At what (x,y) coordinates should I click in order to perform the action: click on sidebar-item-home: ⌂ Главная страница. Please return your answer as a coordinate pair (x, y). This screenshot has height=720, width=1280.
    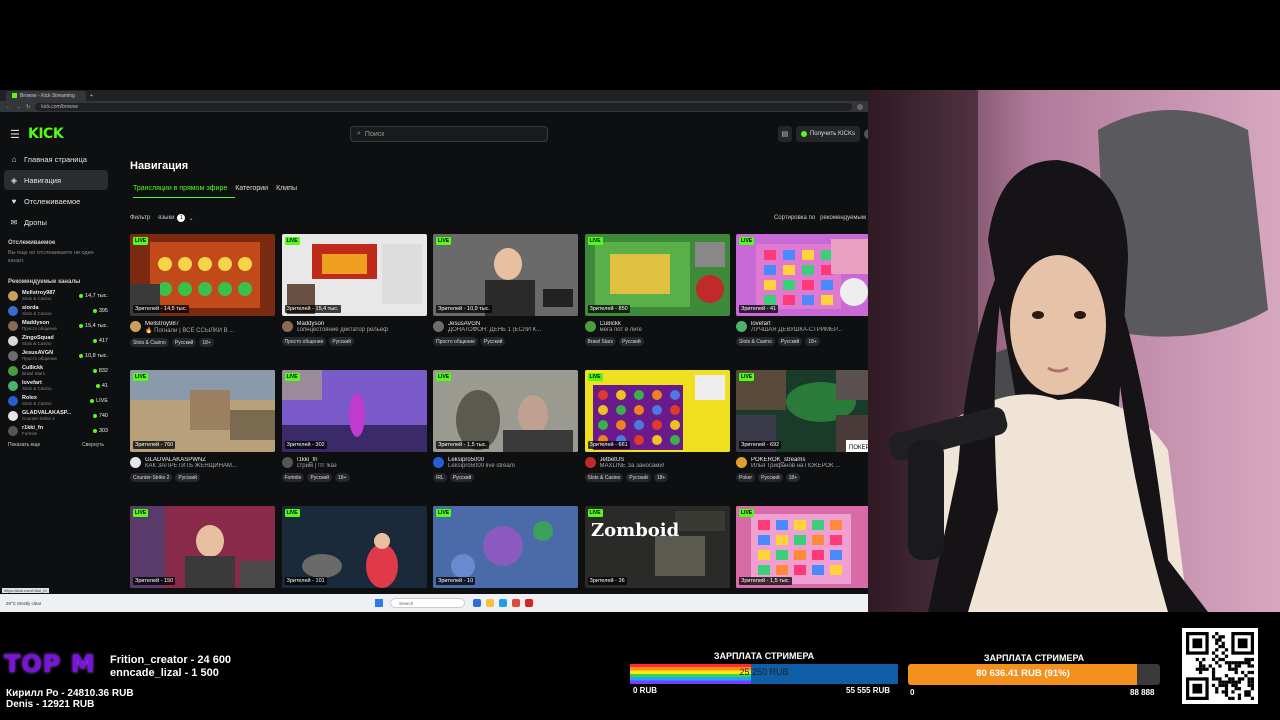
    Looking at the image, I should click on (56, 159).